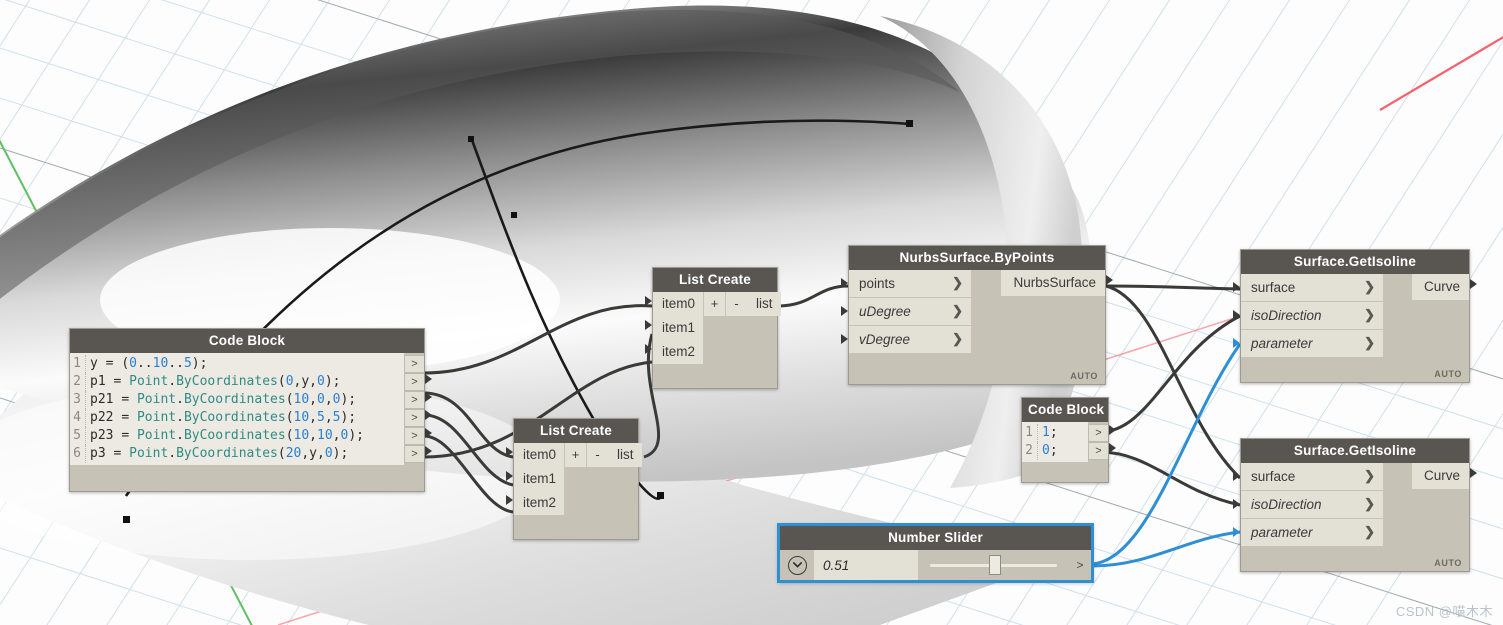 This screenshot has width=1503, height=625. What do you see at coordinates (906, 284) in the screenshot?
I see `input-port-points: points ❯` at bounding box center [906, 284].